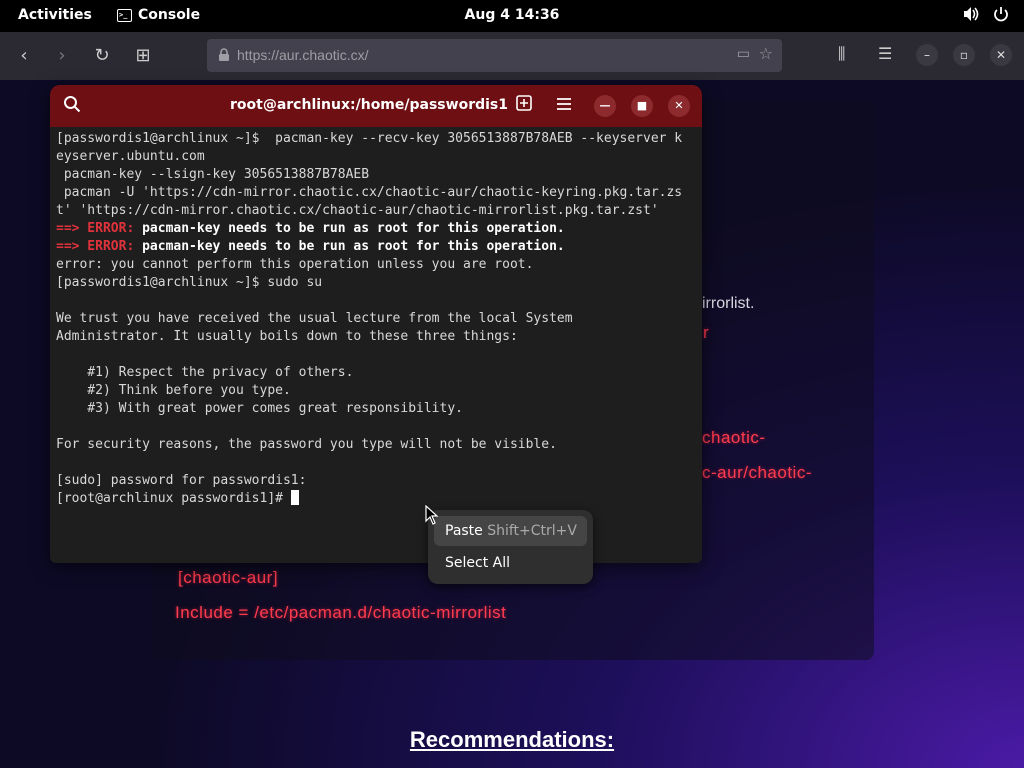 This screenshot has width=1024, height=768. What do you see at coordinates (181, 480) in the screenshot?
I see `terminal-text: [sudo] password for passwordis1:` at bounding box center [181, 480].